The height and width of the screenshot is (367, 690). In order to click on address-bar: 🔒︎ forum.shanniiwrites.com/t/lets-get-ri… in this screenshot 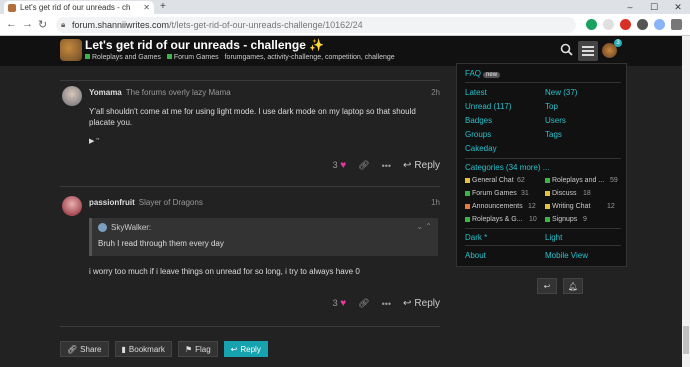, I will do `click(316, 25)`.